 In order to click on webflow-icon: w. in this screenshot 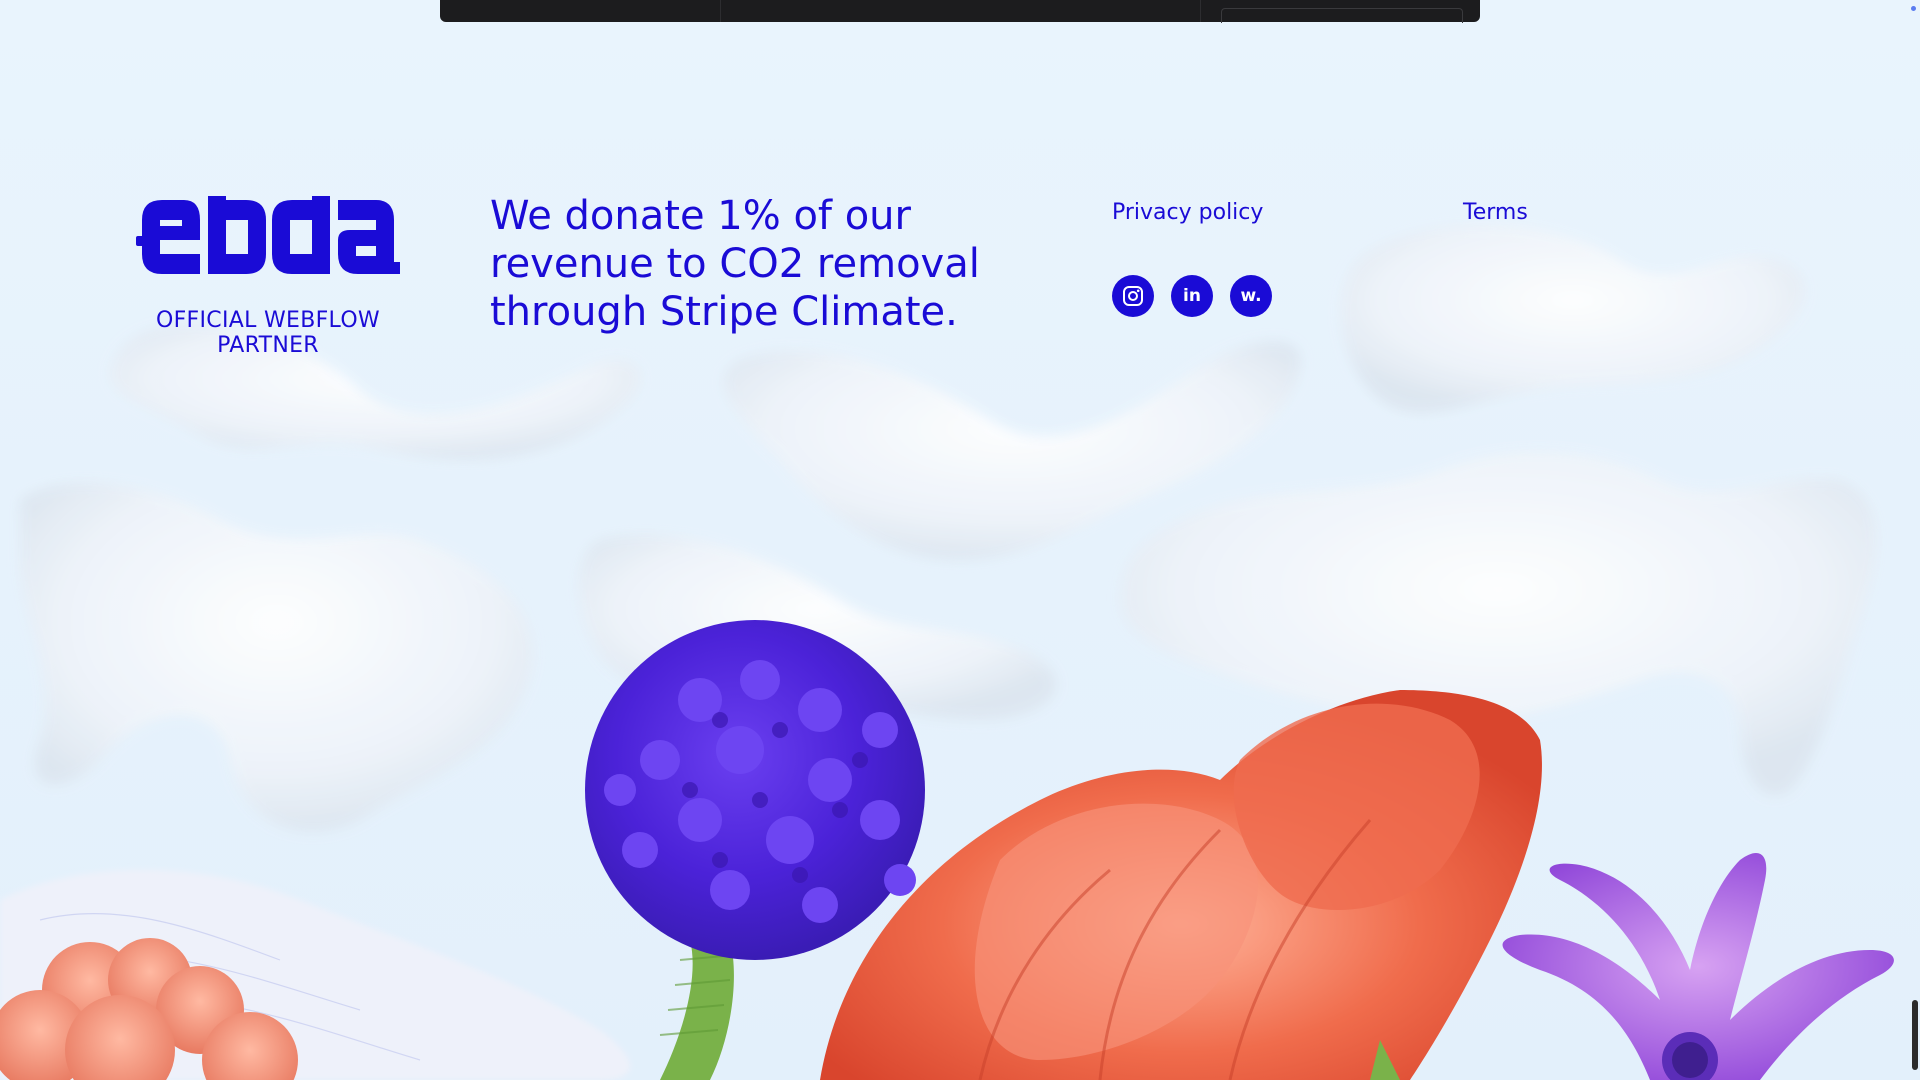, I will do `click(1251, 296)`.